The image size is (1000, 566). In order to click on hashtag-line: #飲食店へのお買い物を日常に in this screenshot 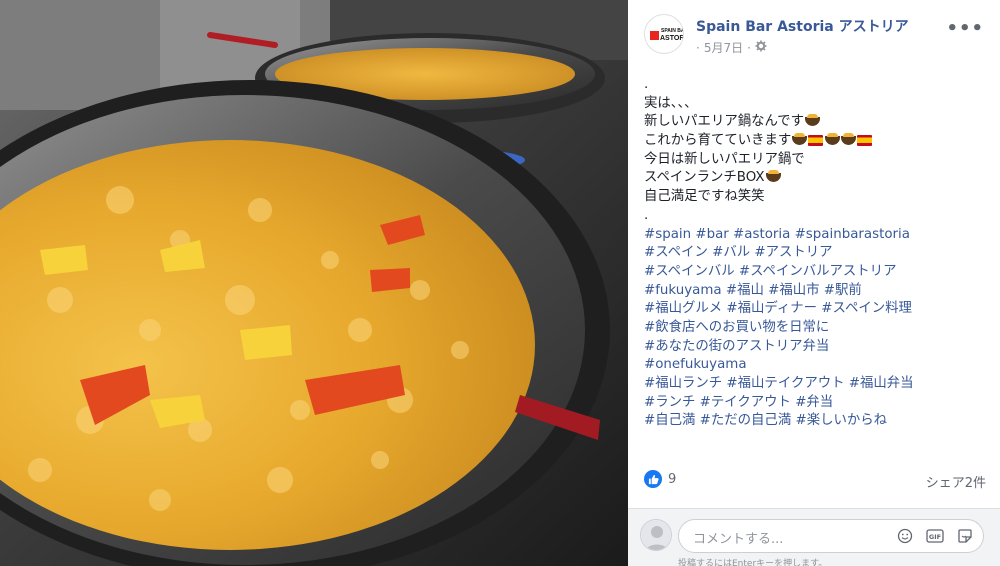, I will do `click(816, 328)`.